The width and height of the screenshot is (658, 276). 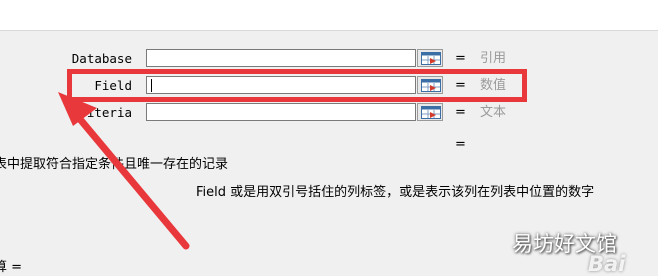 What do you see at coordinates (607, 264) in the screenshot?
I see `watermark-logo: Bai` at bounding box center [607, 264].